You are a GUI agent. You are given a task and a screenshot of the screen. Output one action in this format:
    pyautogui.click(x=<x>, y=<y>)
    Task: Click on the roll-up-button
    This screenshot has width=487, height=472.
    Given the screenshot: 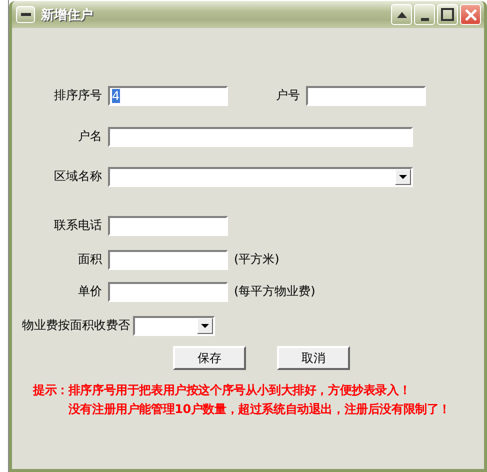 What is the action you would take?
    pyautogui.click(x=401, y=14)
    